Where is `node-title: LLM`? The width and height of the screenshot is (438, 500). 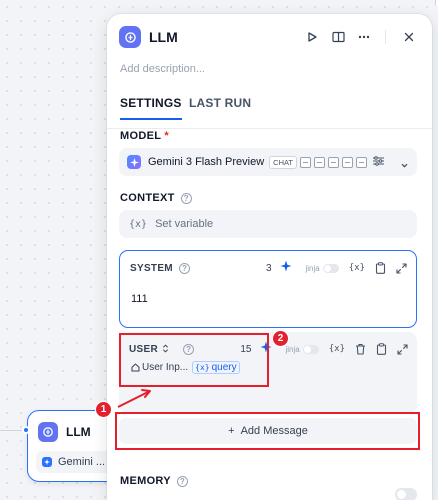
node-title: LLM is located at coordinates (78, 432).